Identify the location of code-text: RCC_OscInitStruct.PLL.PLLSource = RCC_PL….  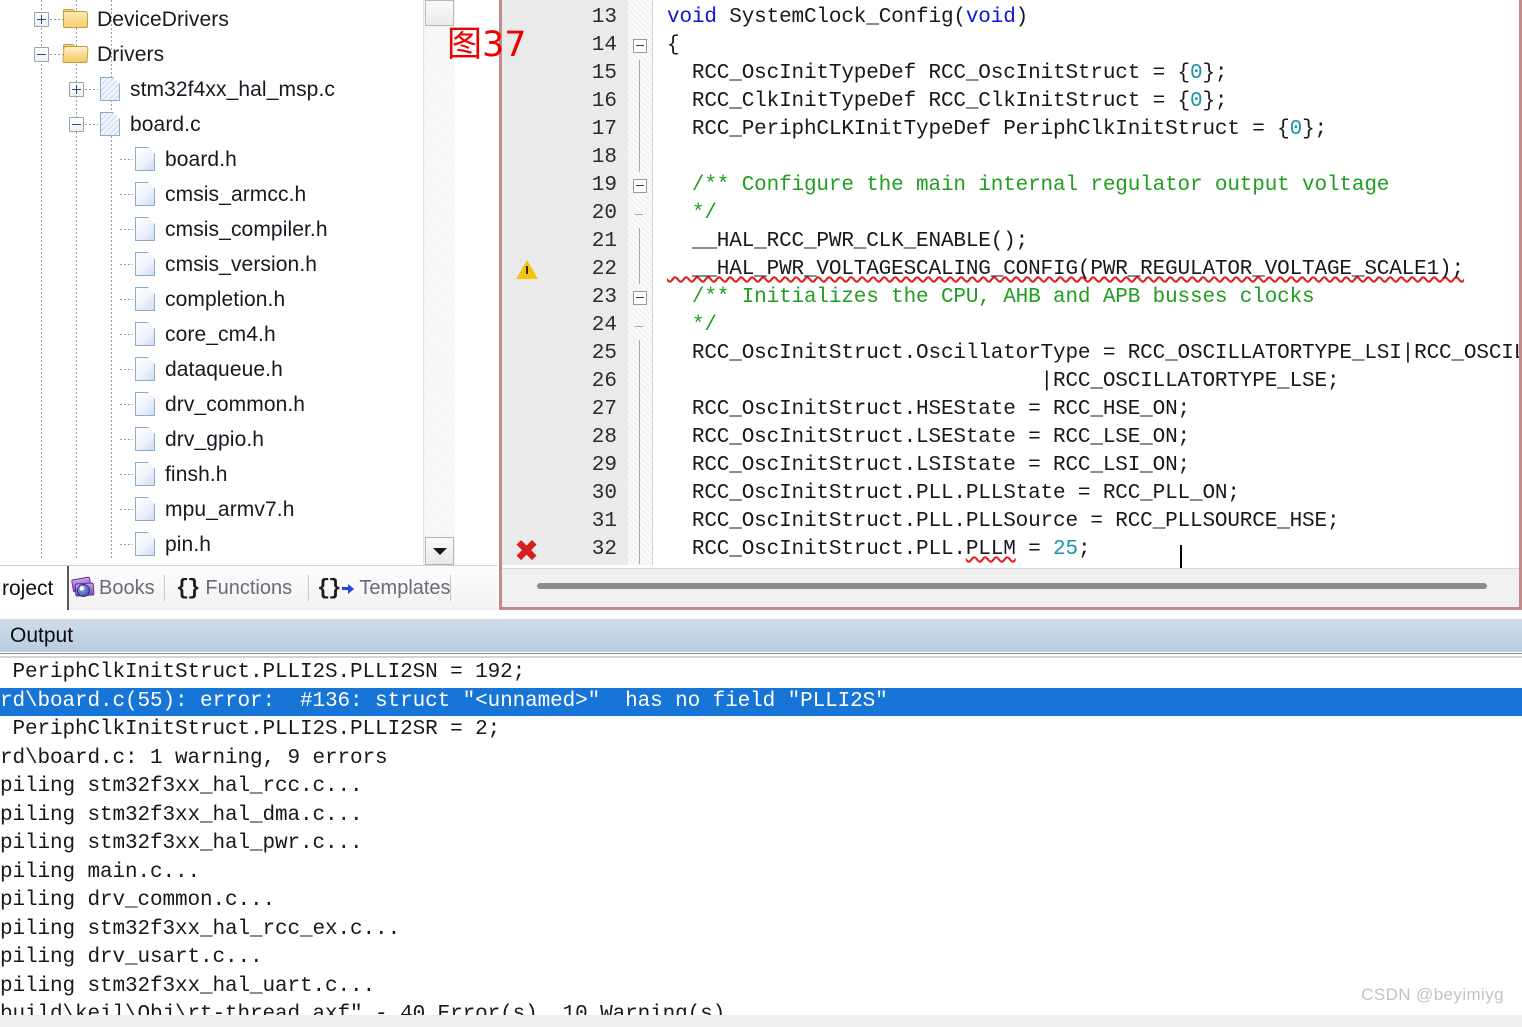
(1003, 522).